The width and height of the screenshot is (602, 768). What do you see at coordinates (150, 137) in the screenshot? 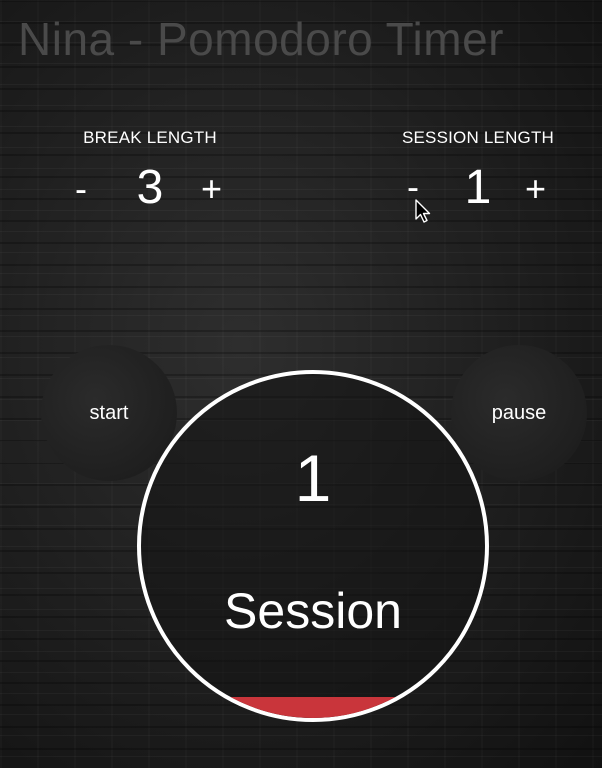
I see `break-length-label: BREAK LENGTH` at bounding box center [150, 137].